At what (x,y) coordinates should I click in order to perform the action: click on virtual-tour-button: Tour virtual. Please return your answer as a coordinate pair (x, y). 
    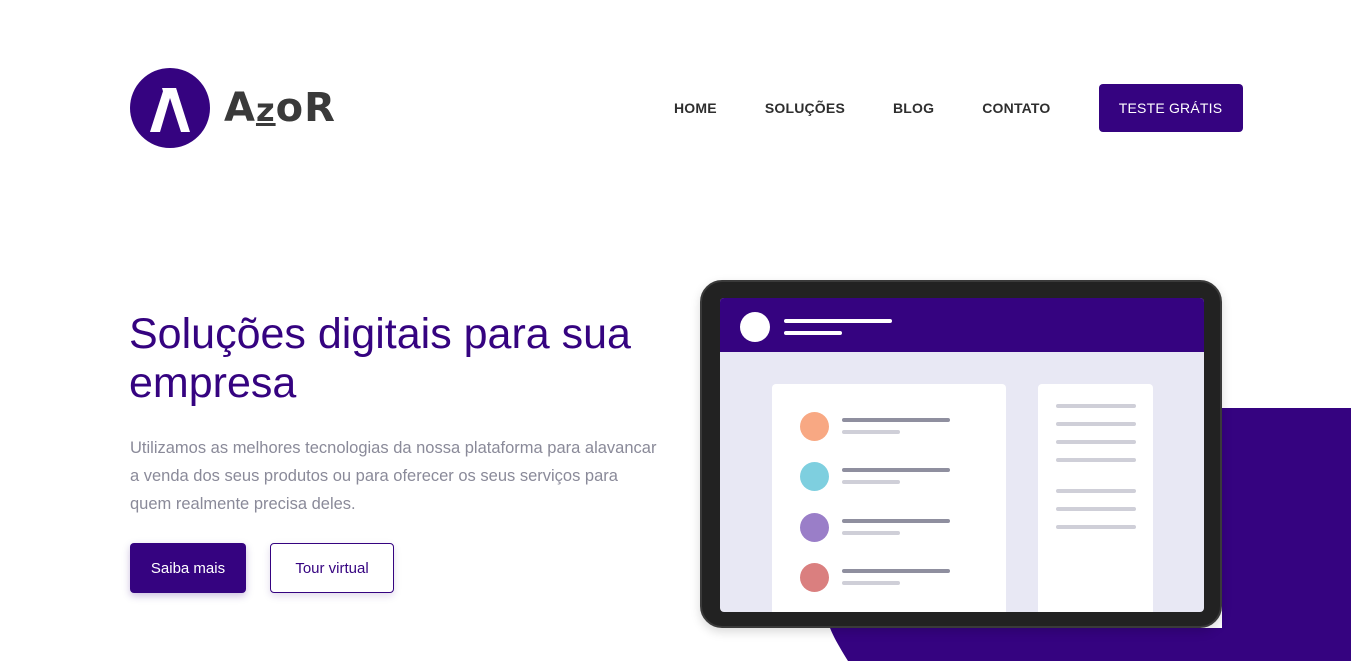
    Looking at the image, I should click on (332, 568).